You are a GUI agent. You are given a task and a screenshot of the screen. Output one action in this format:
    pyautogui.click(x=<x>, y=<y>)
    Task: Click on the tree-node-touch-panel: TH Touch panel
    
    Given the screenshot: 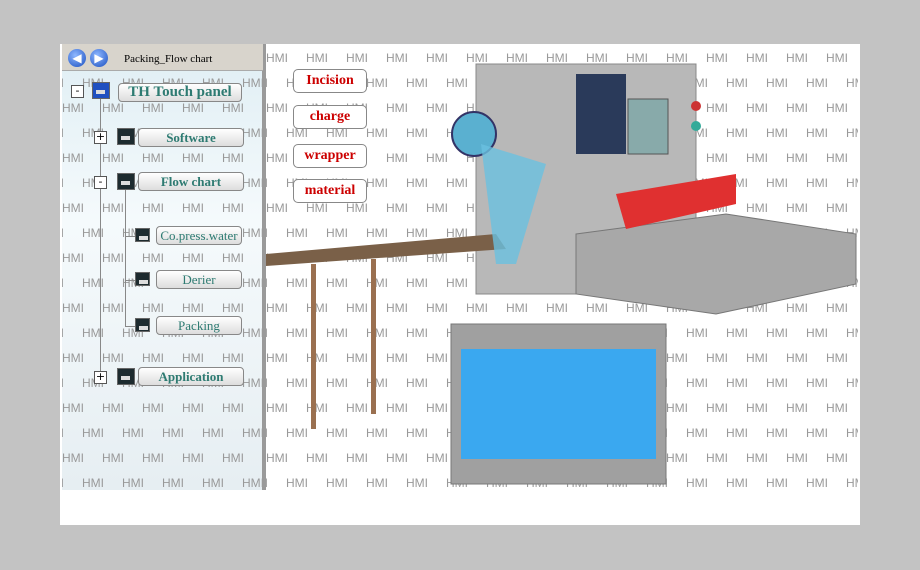 What is the action you would take?
    pyautogui.click(x=180, y=92)
    